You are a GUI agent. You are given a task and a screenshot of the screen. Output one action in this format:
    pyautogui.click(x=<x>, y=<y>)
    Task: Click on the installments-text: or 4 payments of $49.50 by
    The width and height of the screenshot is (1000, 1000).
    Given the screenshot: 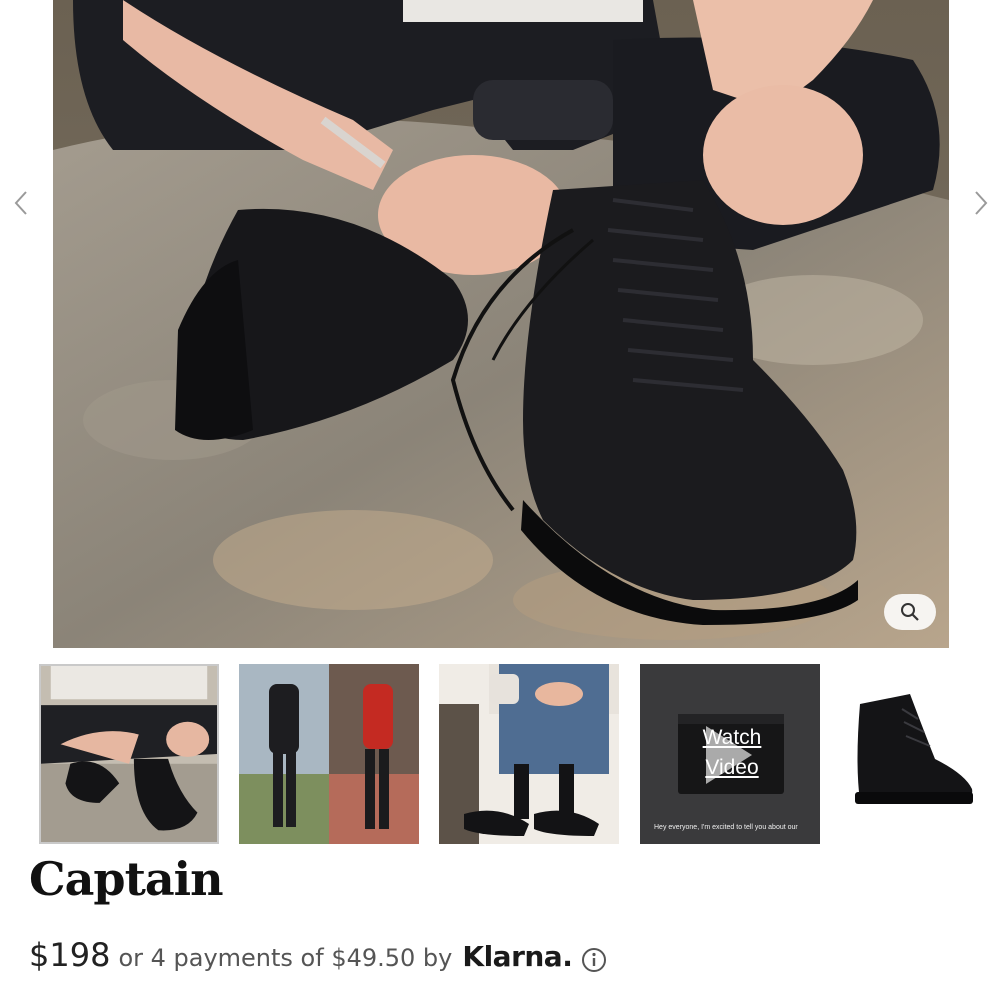 What is the action you would take?
    pyautogui.click(x=285, y=958)
    